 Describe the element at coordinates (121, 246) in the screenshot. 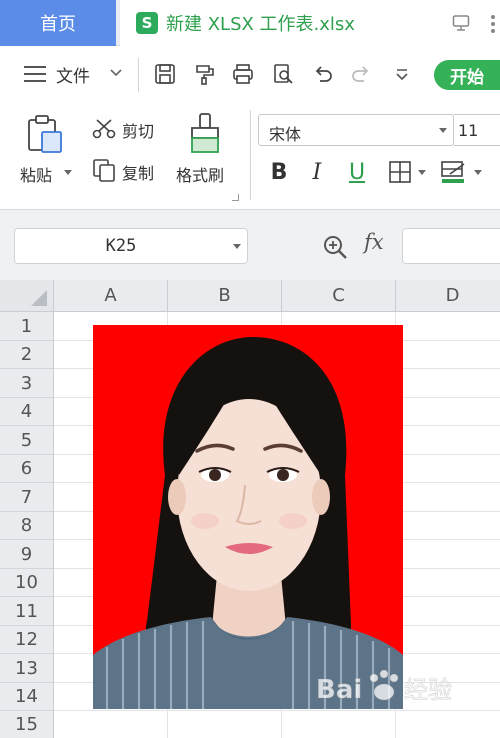

I see `cell-reference: K25` at that location.